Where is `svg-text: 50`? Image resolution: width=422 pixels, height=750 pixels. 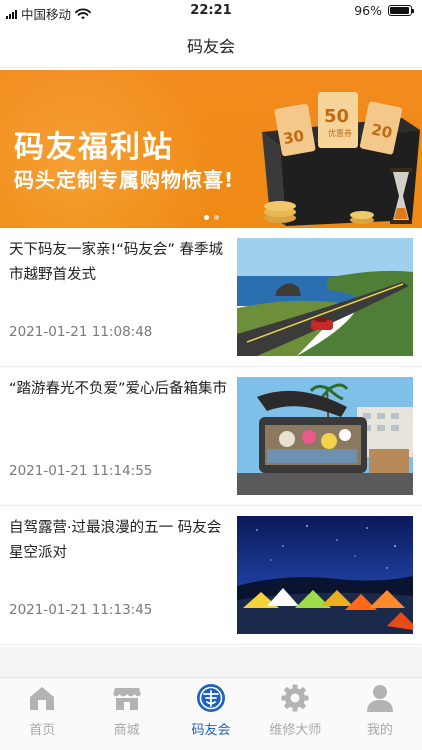 svg-text: 50 is located at coordinates (336, 116).